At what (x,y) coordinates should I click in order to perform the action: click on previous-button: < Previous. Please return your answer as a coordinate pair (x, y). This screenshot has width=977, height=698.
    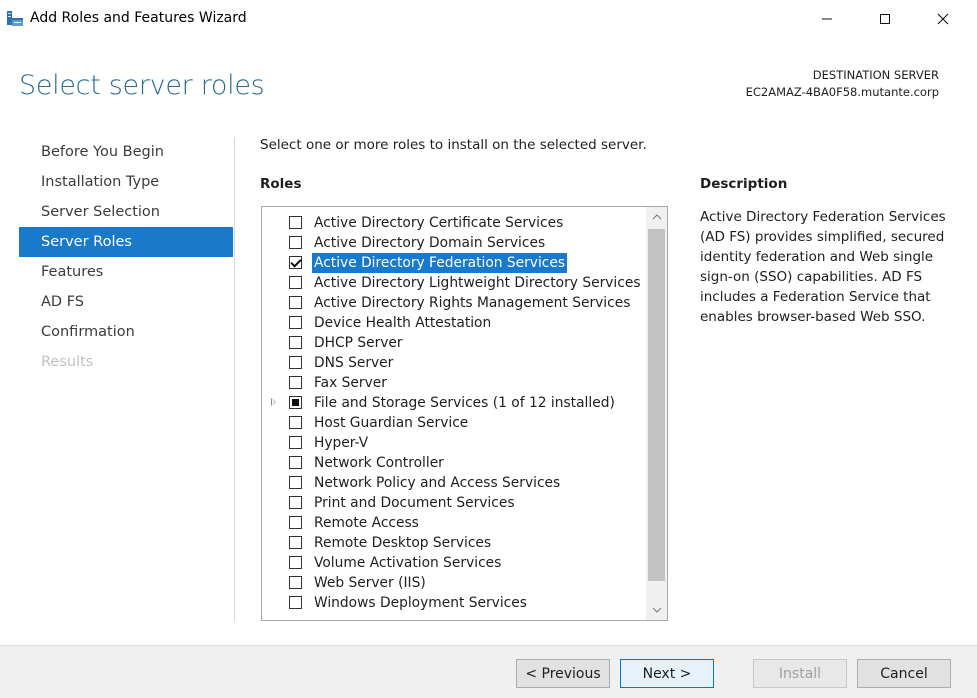
    Looking at the image, I should click on (563, 673).